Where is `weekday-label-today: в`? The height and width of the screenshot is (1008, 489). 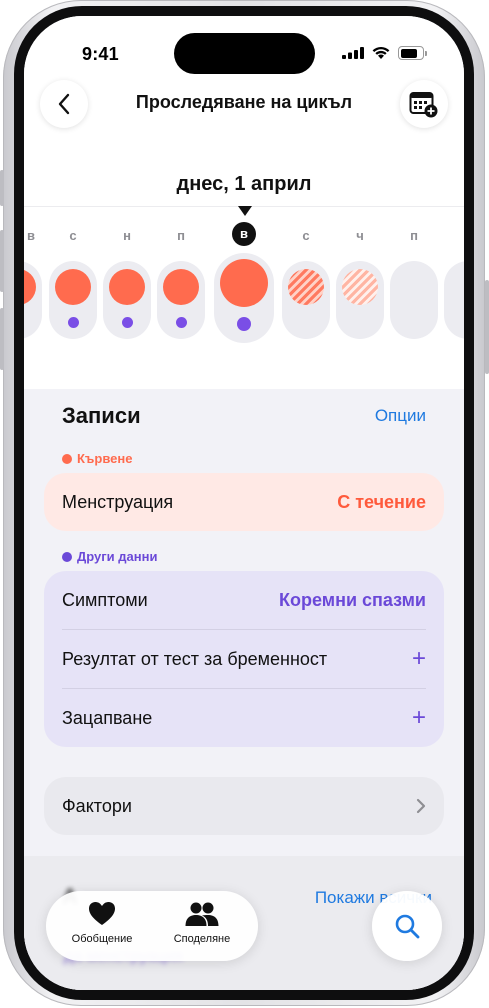
weekday-label-today: в is located at coordinates (244, 234).